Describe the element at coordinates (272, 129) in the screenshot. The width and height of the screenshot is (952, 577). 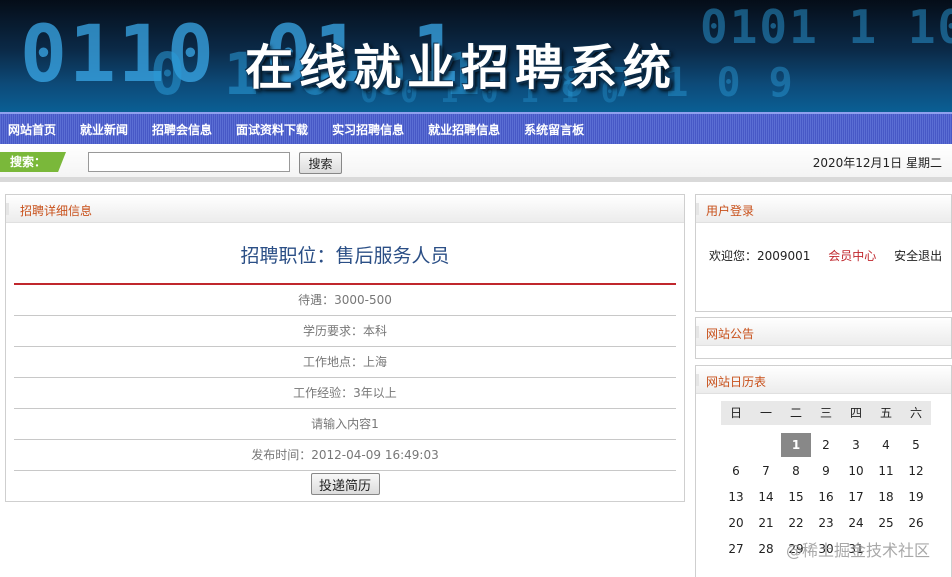
I see `nav-item-interview-downloads: 面试资料下载` at that location.